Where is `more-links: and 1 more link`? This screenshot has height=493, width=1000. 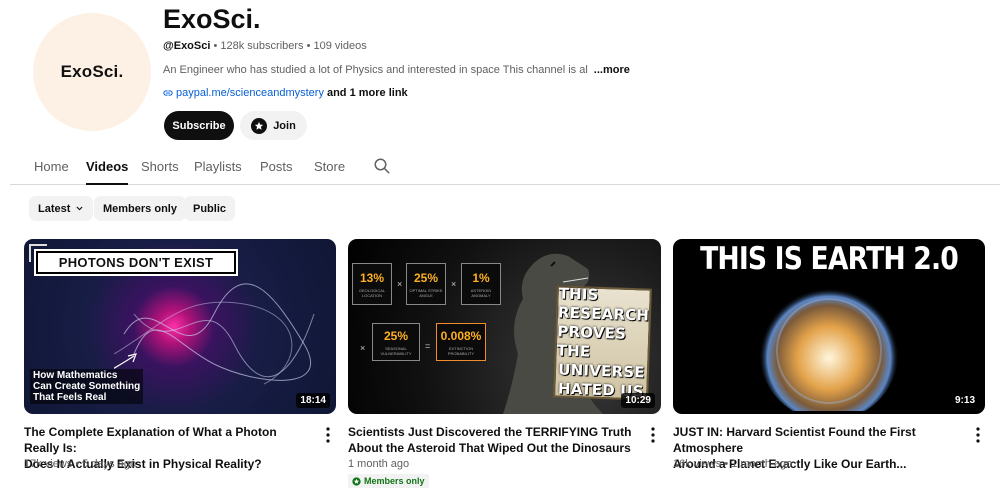 more-links: and 1 more link is located at coordinates (367, 93).